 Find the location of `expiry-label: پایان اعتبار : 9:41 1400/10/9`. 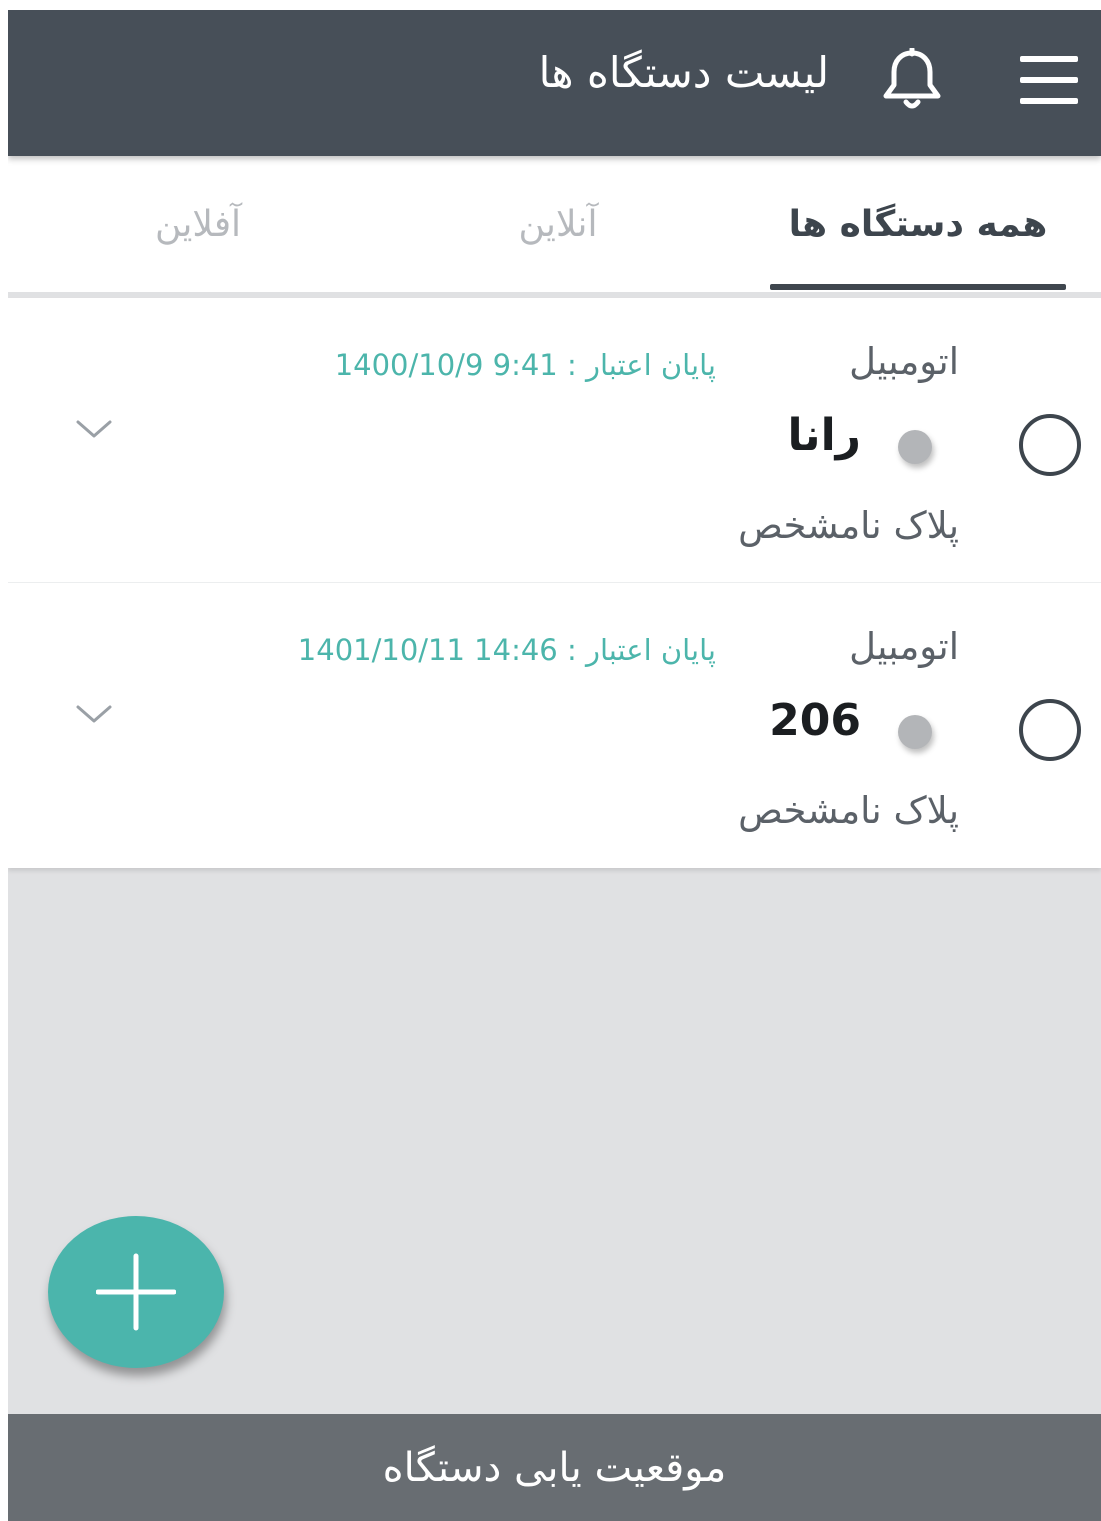

expiry-label: پایان اعتبار : 9:41 1400/10/9 is located at coordinates (525, 365).